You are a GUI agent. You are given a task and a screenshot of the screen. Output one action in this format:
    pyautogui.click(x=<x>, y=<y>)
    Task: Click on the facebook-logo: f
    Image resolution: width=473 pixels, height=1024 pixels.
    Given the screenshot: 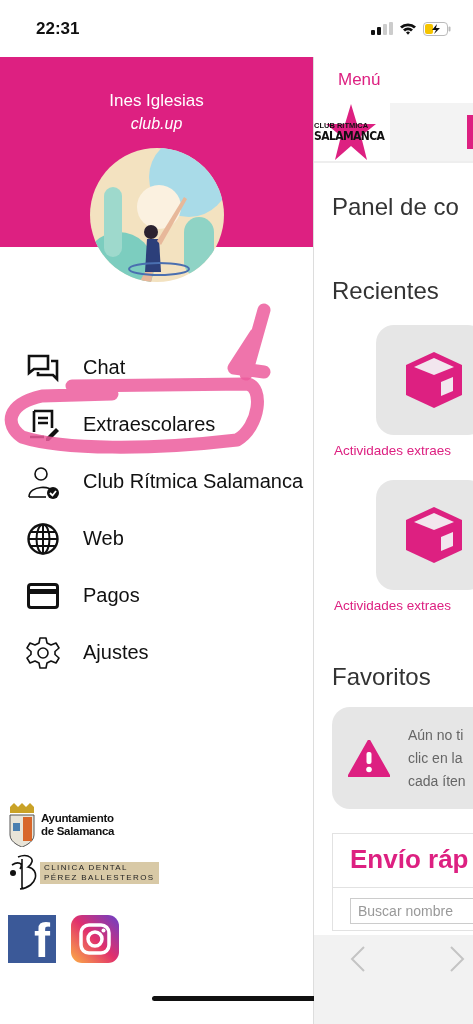 What is the action you would take?
    pyautogui.click(x=32, y=939)
    